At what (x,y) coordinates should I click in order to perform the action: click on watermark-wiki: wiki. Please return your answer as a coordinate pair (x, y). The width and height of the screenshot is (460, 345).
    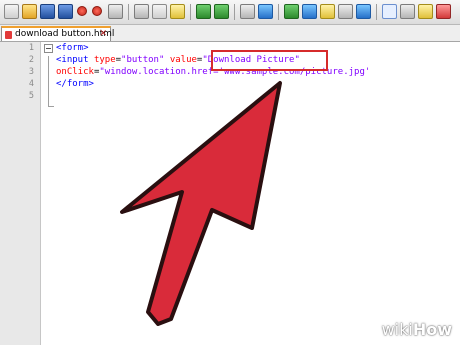
    Looking at the image, I should click on (397, 329).